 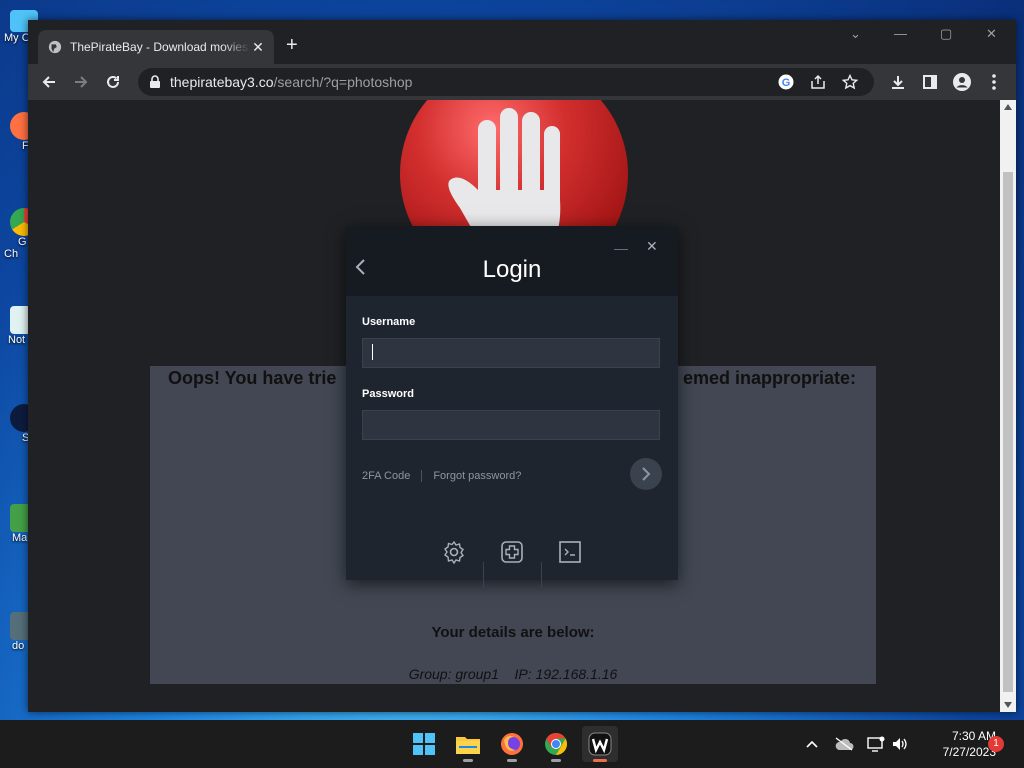 I want to click on windows-icon, so click(x=424, y=744).